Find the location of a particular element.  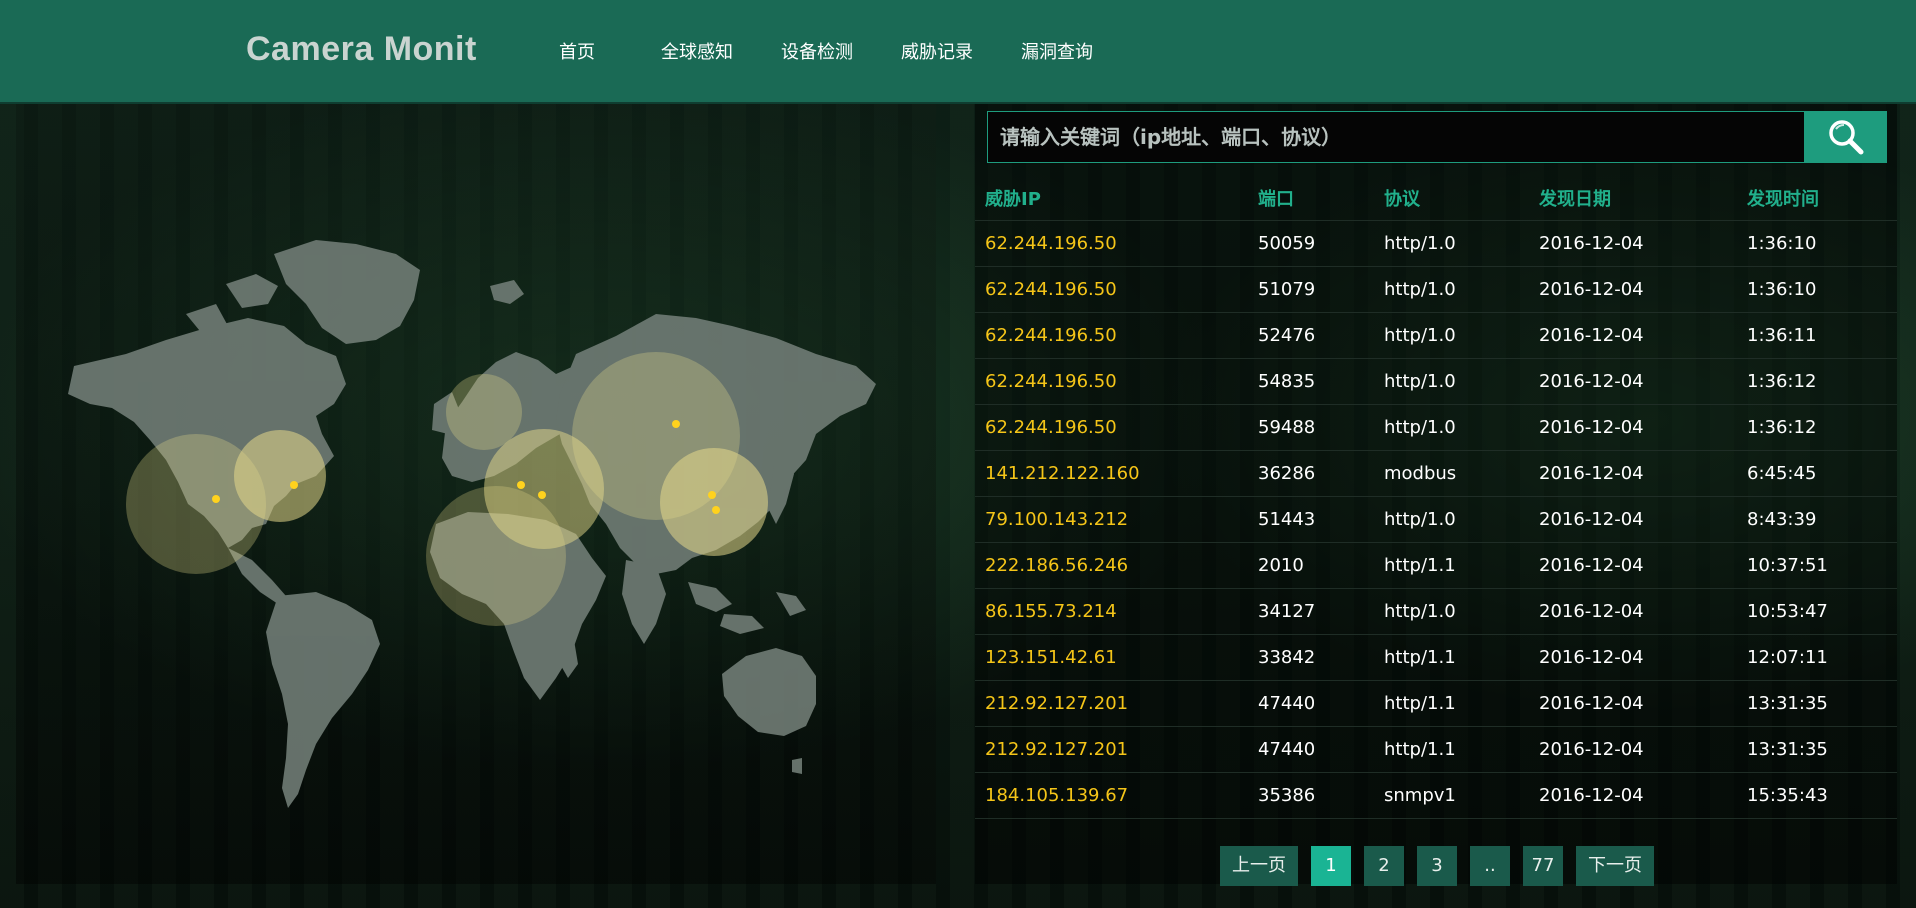

cell-ip: 123.151.42.61 is located at coordinates (1111, 657).